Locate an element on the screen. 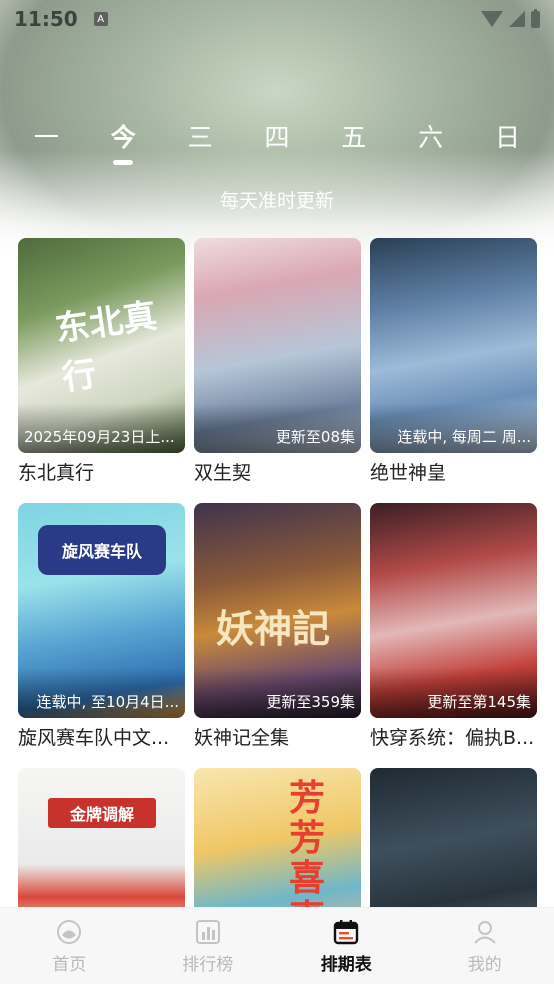 The image size is (554, 984). tab-label: 我的 is located at coordinates (484, 964).